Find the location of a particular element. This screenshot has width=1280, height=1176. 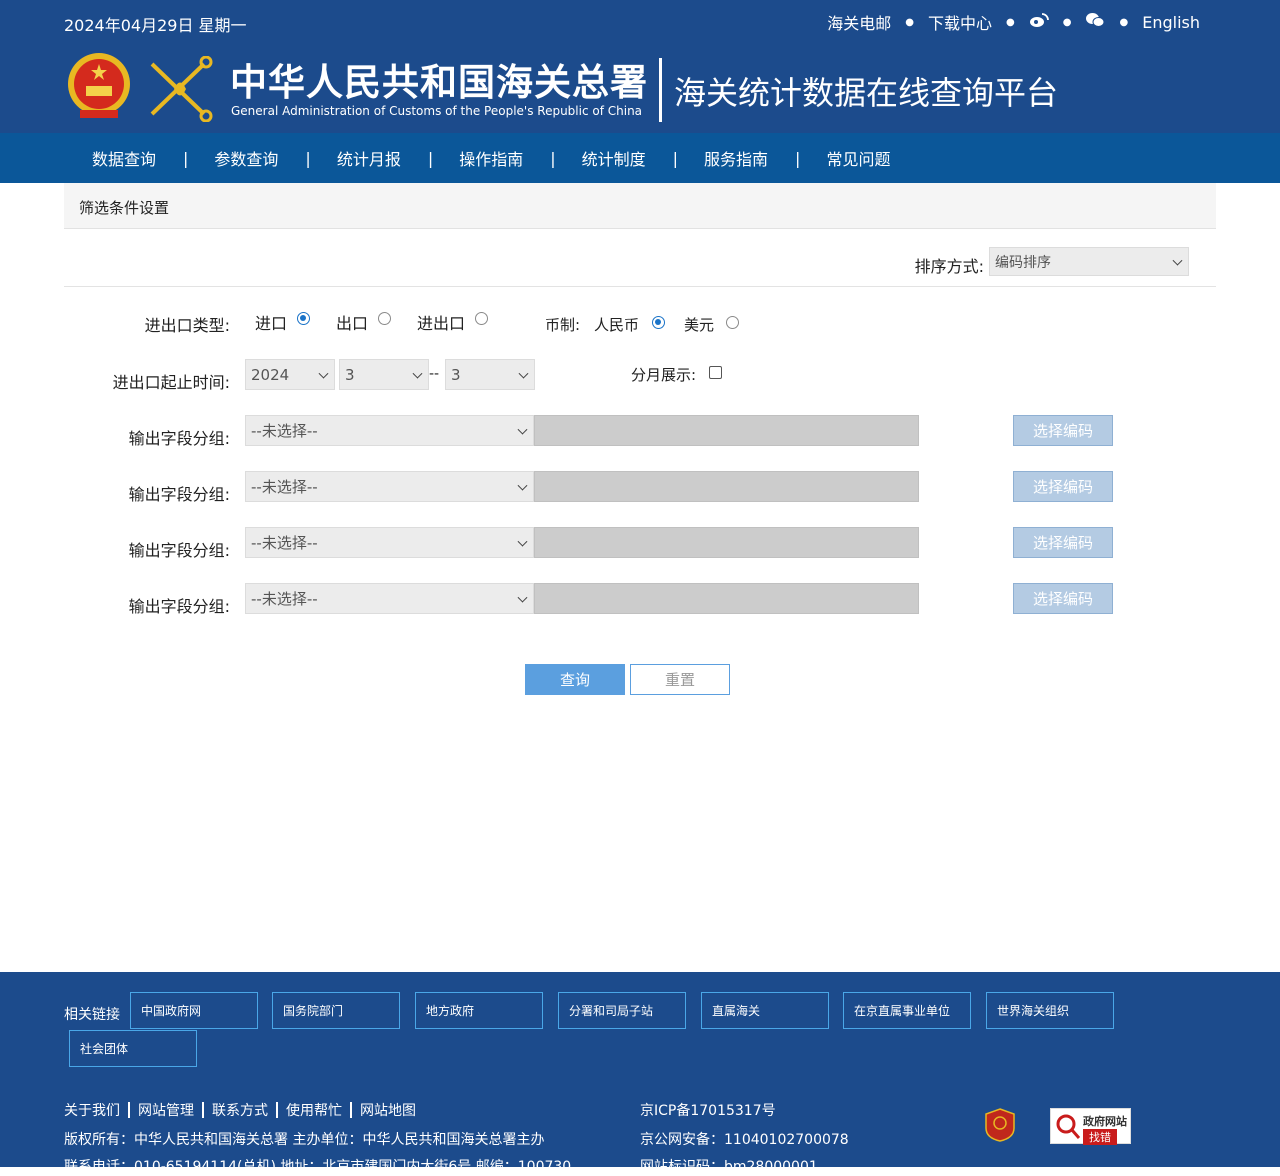

footer-police: 京公网安备：11040102700078 is located at coordinates (744, 1140).